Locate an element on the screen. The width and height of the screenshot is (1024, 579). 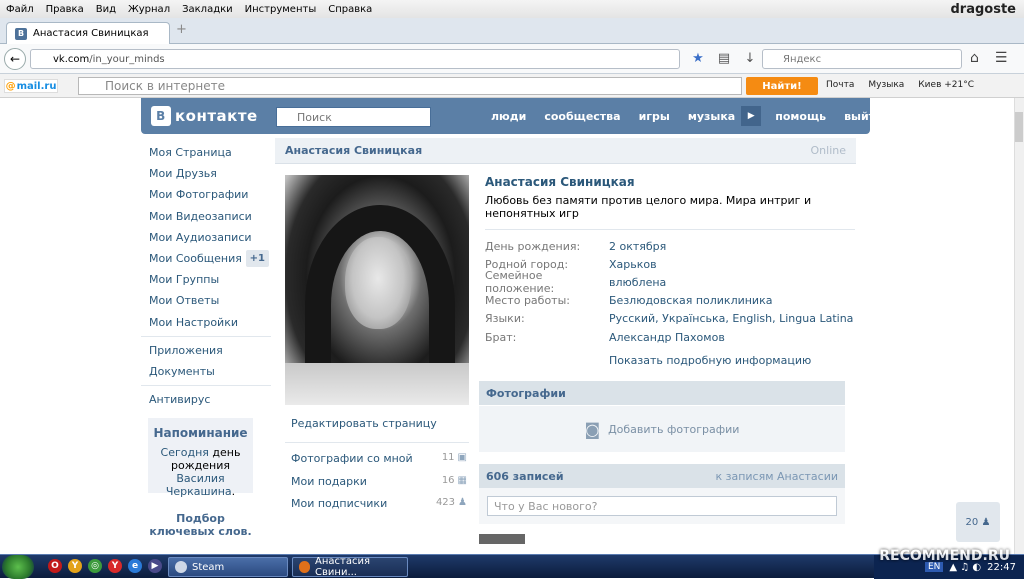
menu-help: Справка is located at coordinates (350, 9).